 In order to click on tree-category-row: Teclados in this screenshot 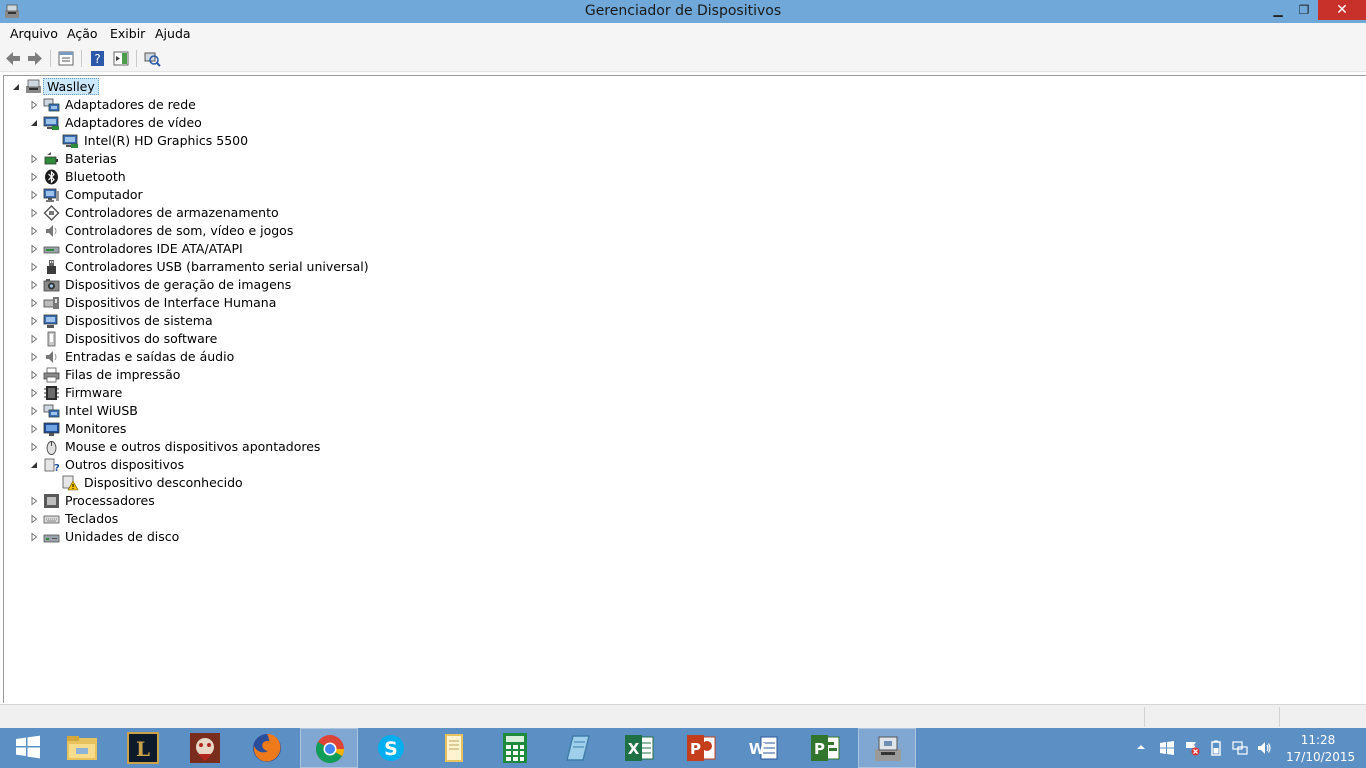, I will do `click(362, 519)`.